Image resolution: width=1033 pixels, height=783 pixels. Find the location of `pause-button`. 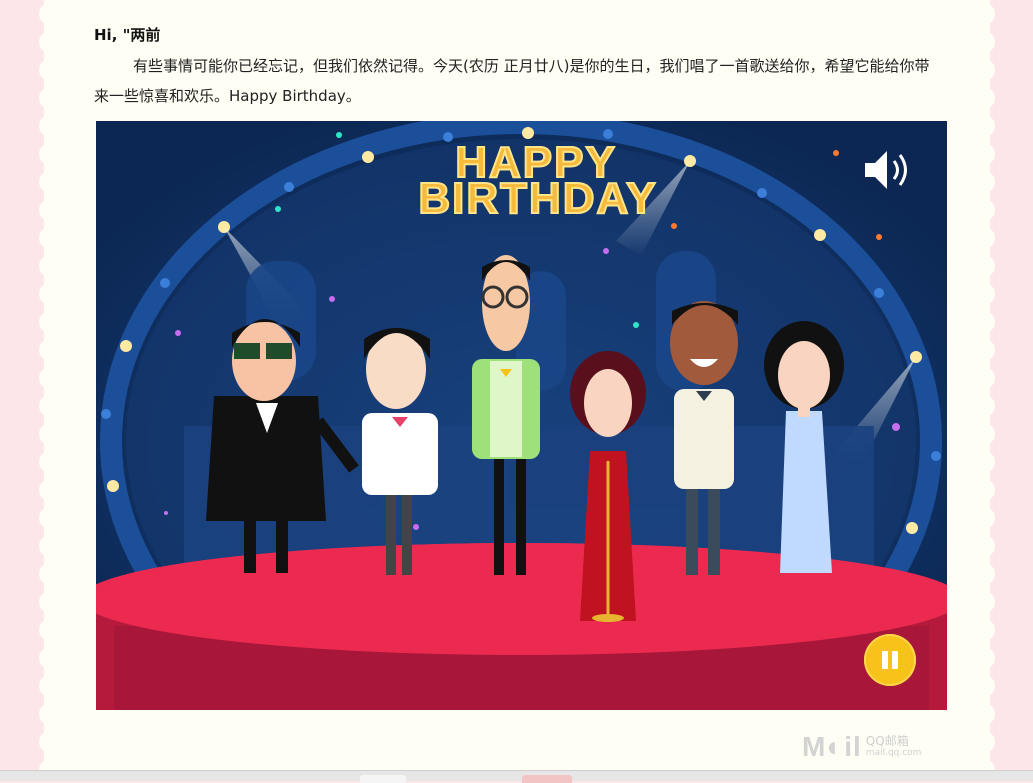

pause-button is located at coordinates (890, 660).